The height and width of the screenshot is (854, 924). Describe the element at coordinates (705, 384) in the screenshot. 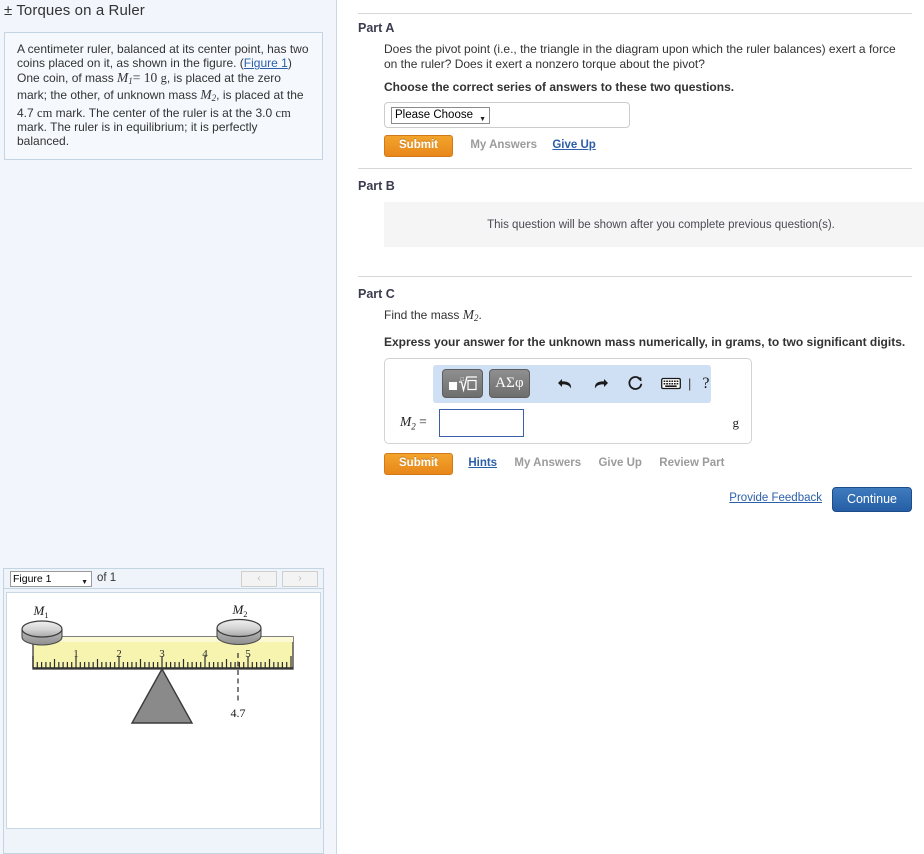

I see `help-button: ?` at that location.